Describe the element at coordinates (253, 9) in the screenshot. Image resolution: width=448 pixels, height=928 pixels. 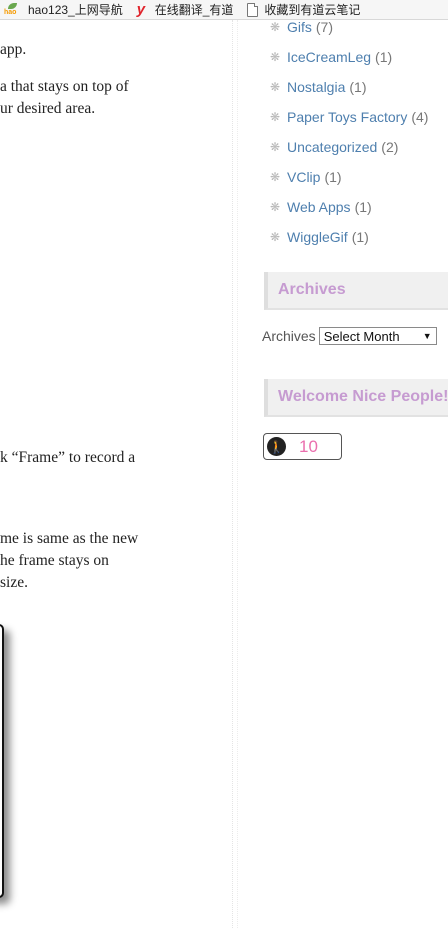
I see `page-icon` at that location.